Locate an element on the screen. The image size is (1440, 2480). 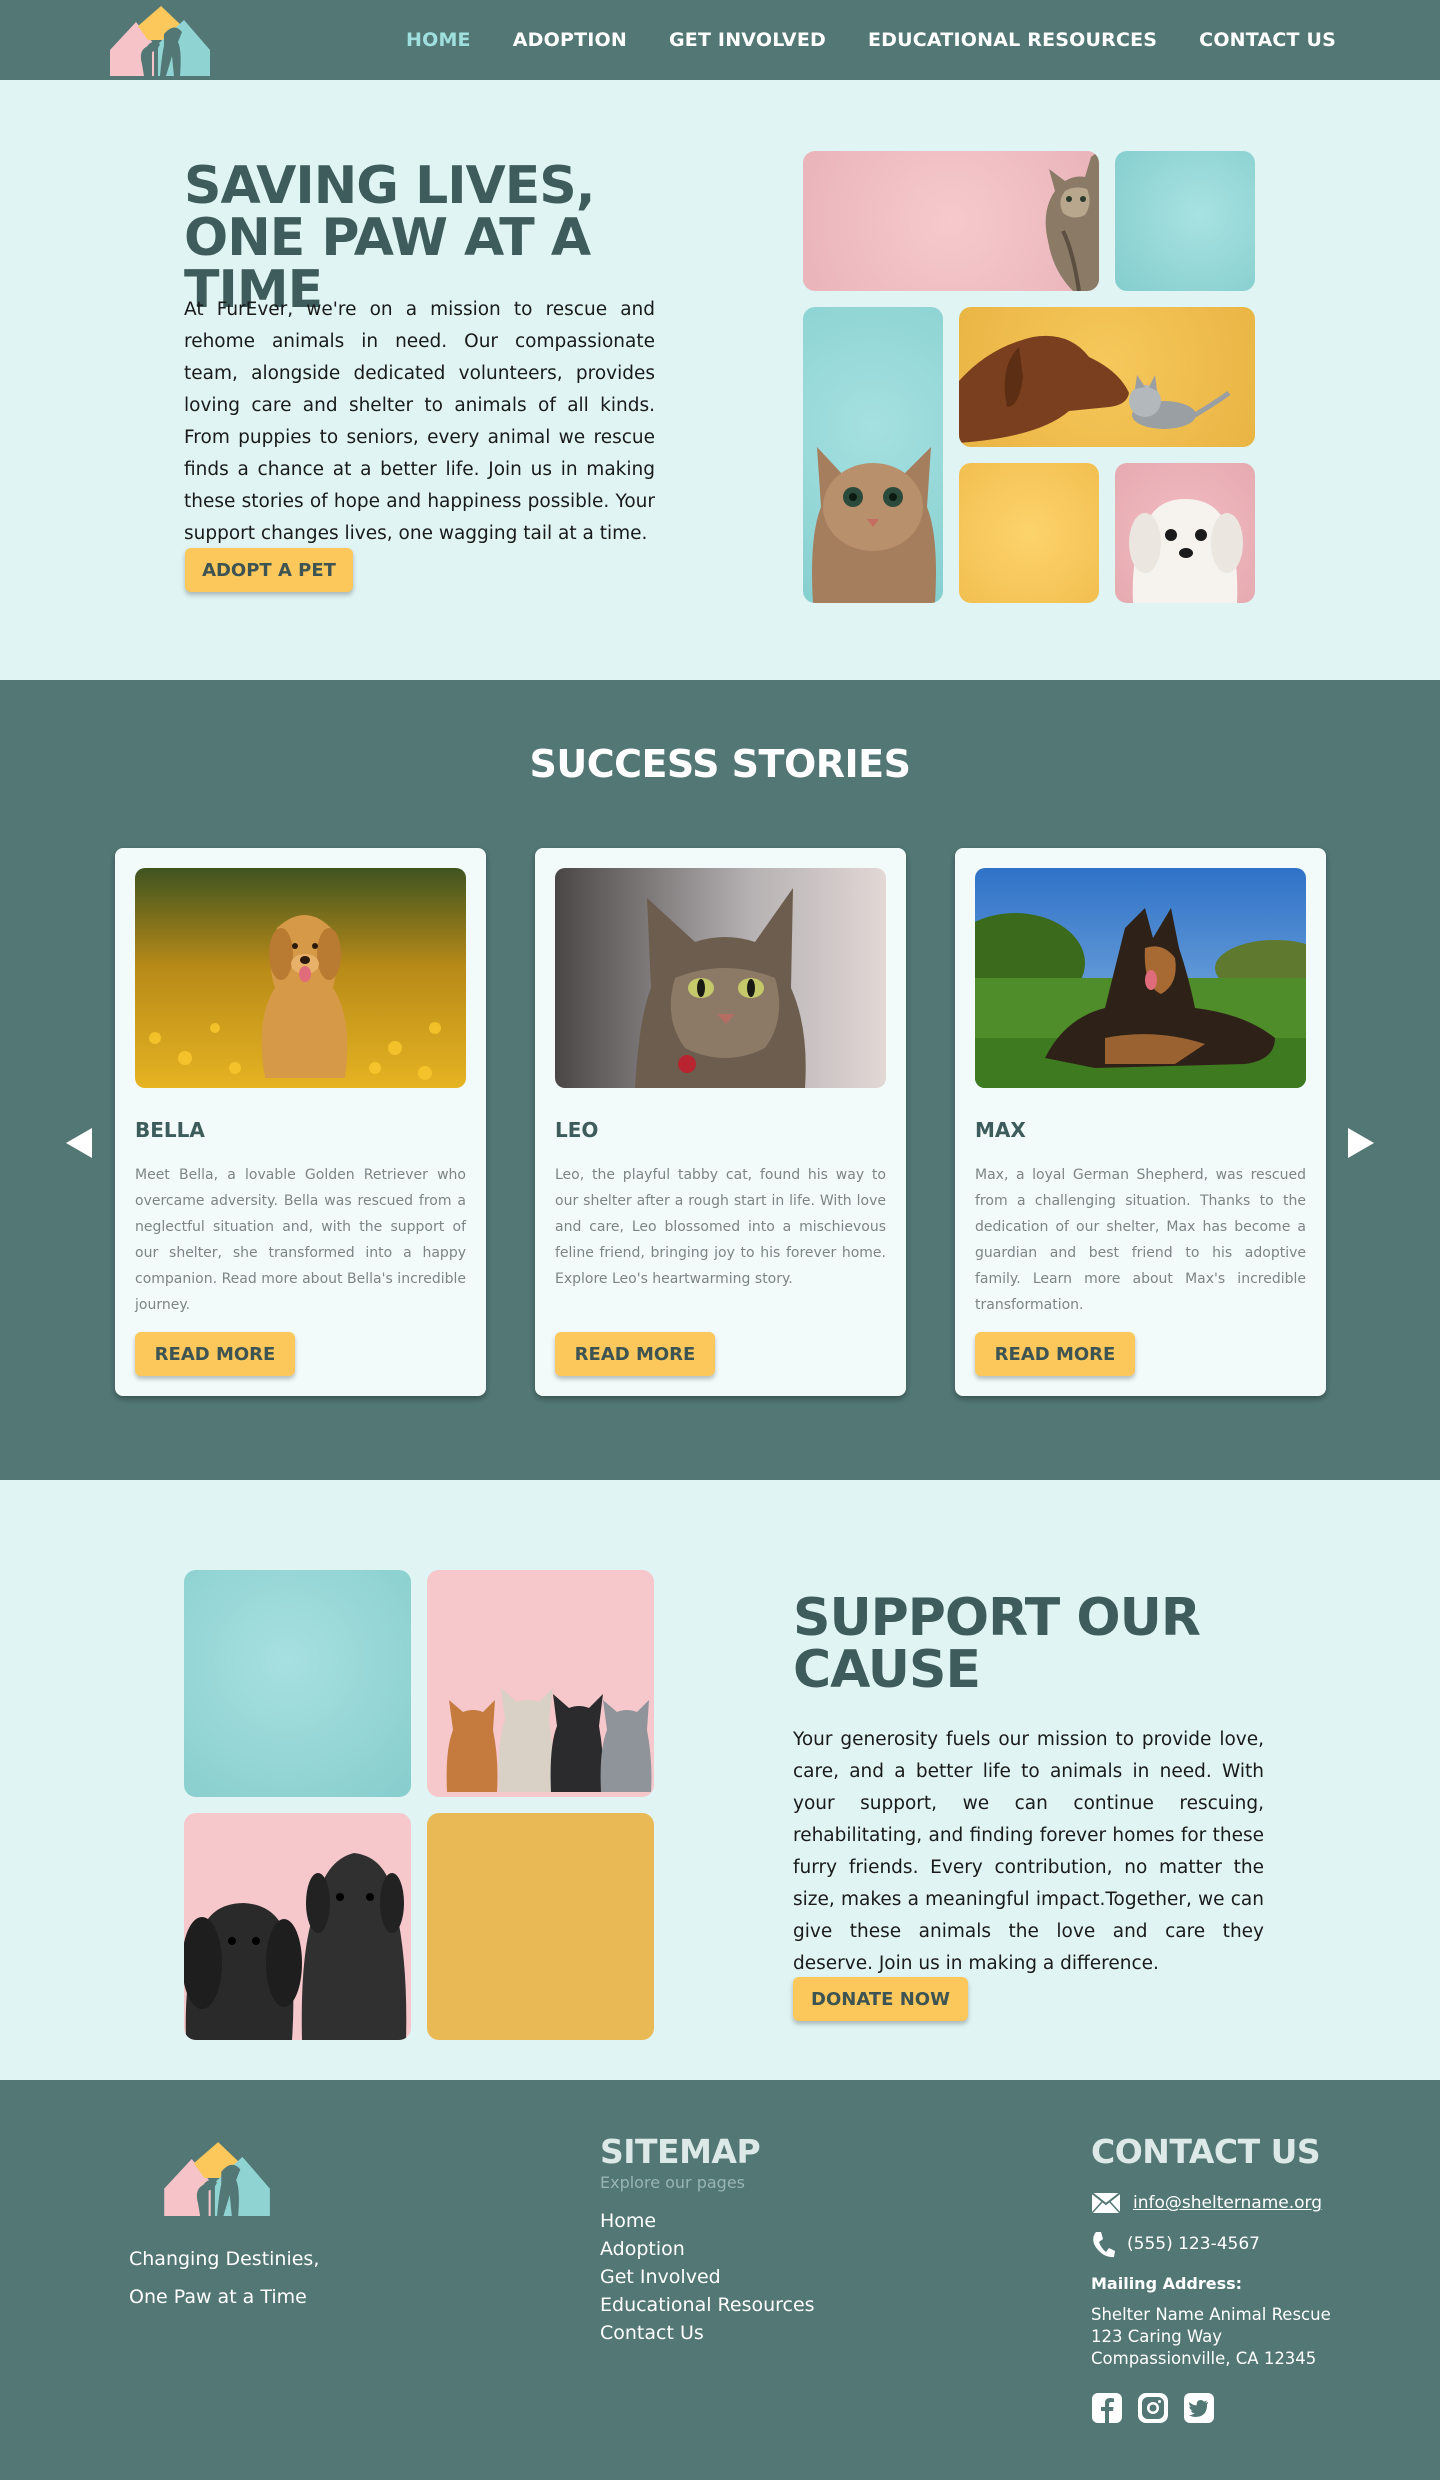
carousel-next-arrow-icon is located at coordinates (1361, 1143).